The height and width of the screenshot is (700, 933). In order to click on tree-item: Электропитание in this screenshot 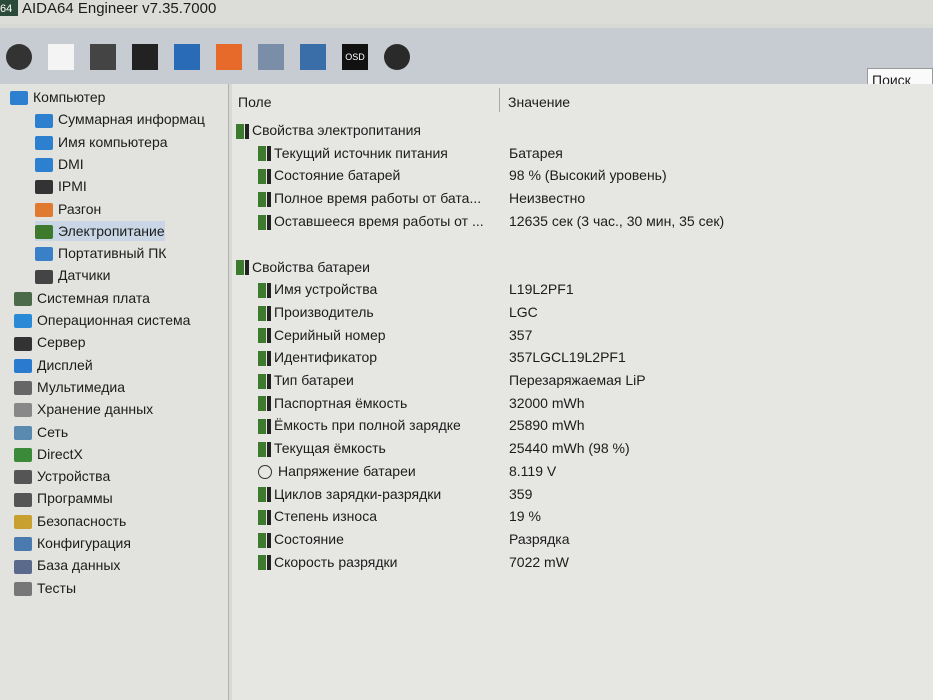, I will do `click(100, 230)`.